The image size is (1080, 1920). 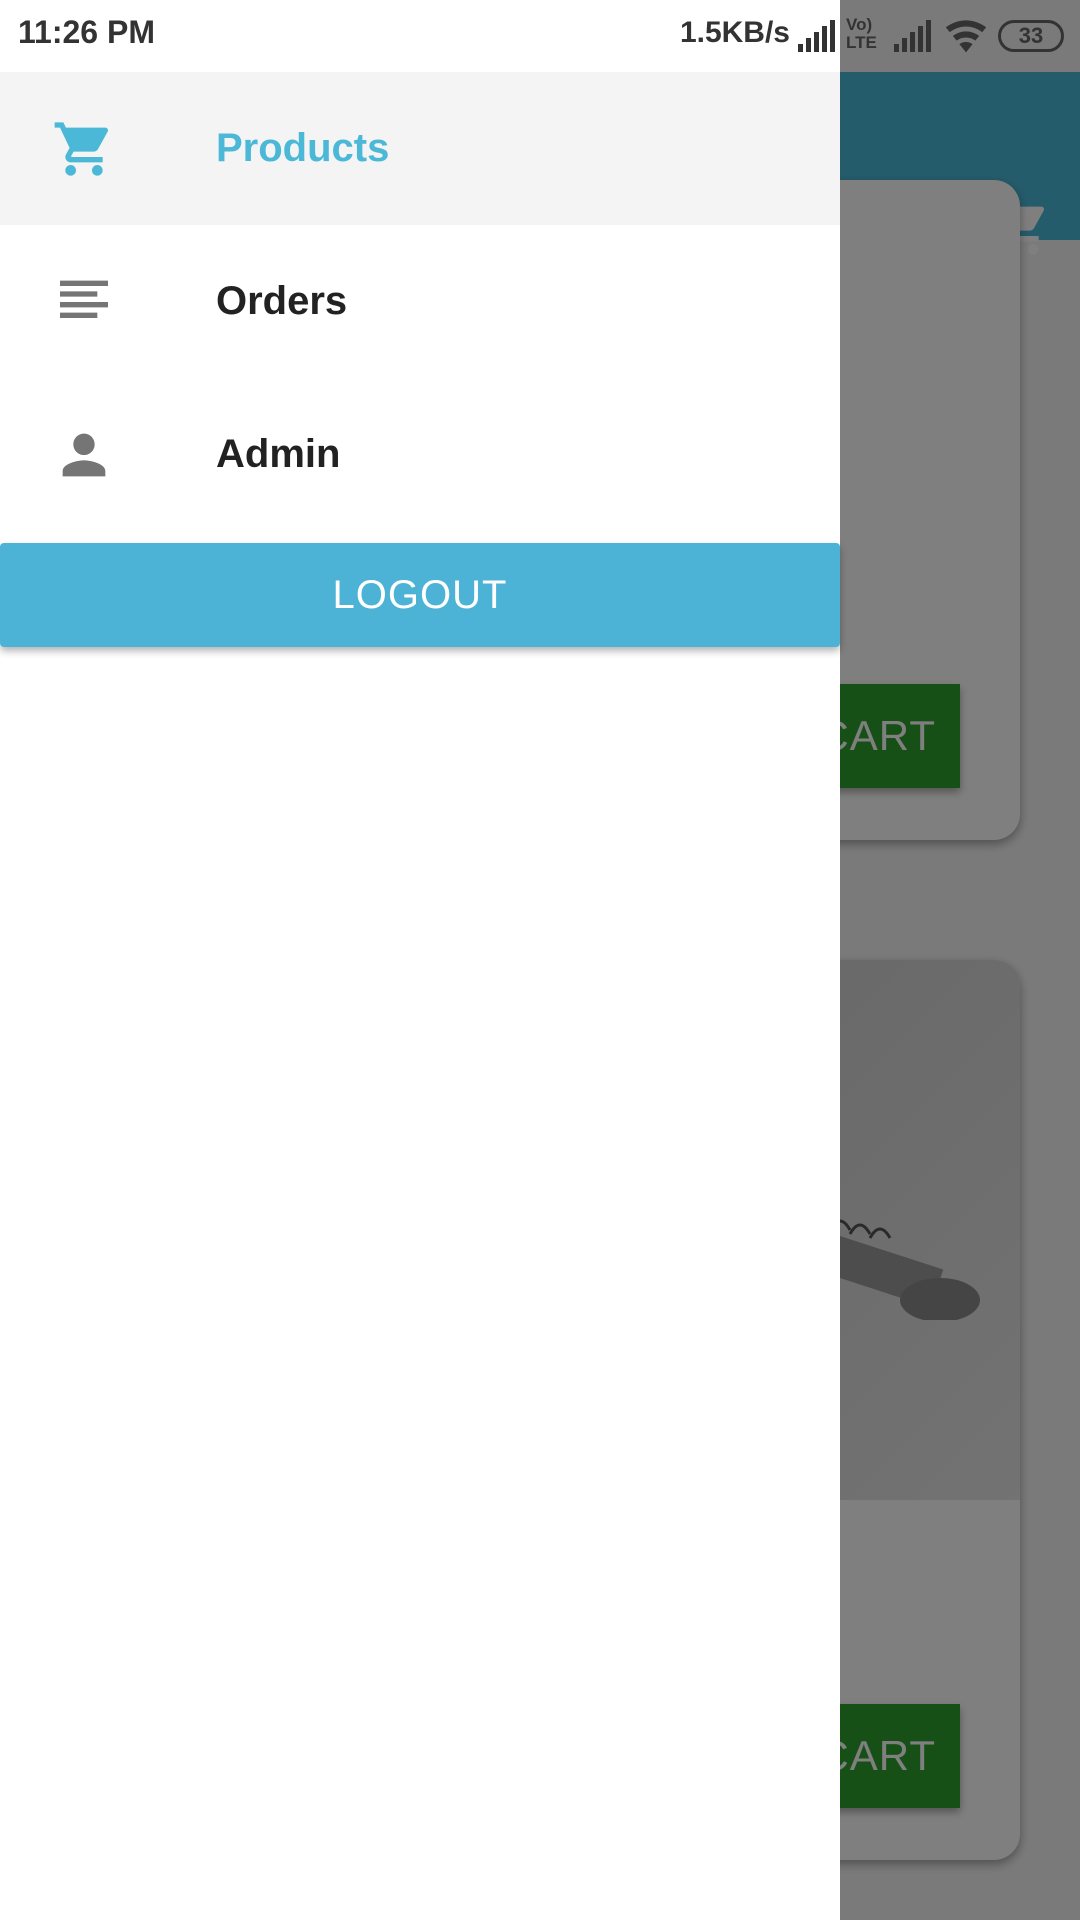 I want to click on status-time: 11:26 PM, so click(x=86, y=32).